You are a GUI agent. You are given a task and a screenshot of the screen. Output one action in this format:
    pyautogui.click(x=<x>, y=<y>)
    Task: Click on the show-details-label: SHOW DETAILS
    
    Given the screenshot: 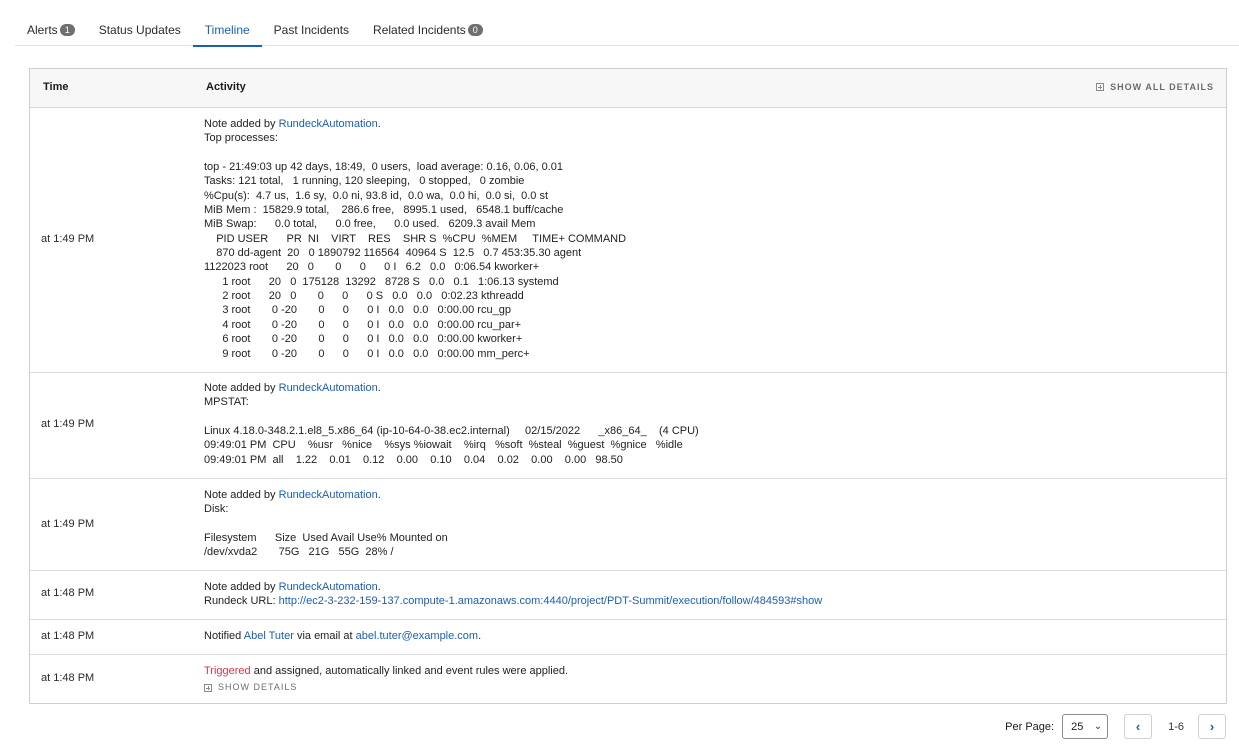 What is the action you would take?
    pyautogui.click(x=258, y=687)
    